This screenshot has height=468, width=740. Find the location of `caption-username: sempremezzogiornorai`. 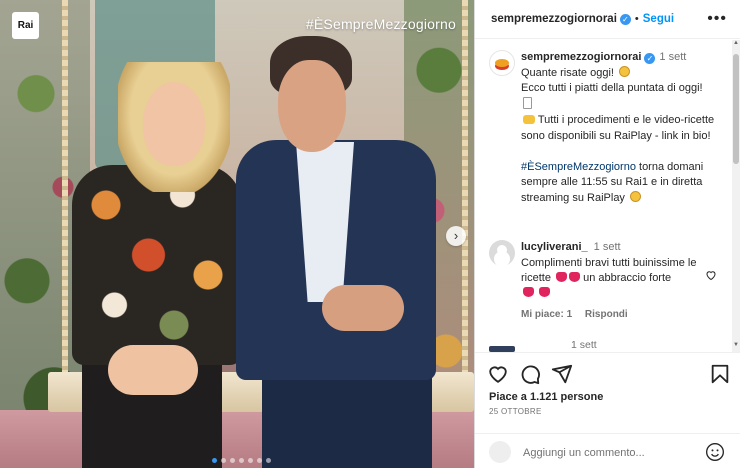

caption-username: sempremezzogiornorai is located at coordinates (581, 57).